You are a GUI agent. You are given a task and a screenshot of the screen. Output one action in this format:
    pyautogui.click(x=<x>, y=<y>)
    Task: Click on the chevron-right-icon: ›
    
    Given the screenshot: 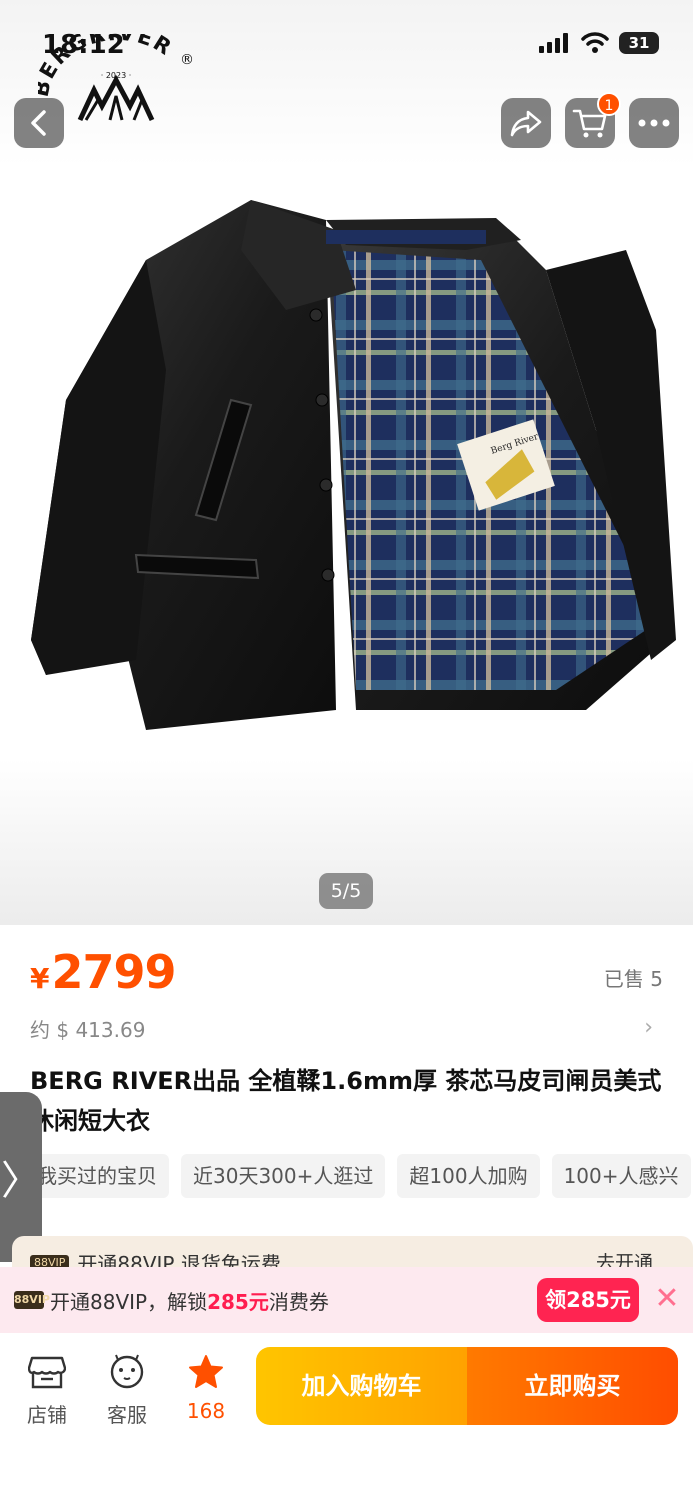 What is the action you would take?
    pyautogui.click(x=648, y=1027)
    